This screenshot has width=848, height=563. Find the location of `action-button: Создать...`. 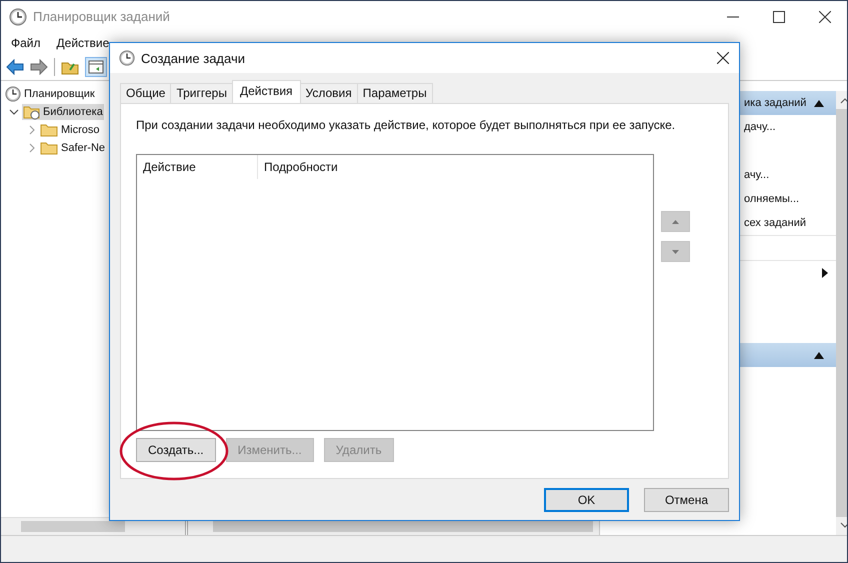

action-button: Создать... is located at coordinates (176, 450).